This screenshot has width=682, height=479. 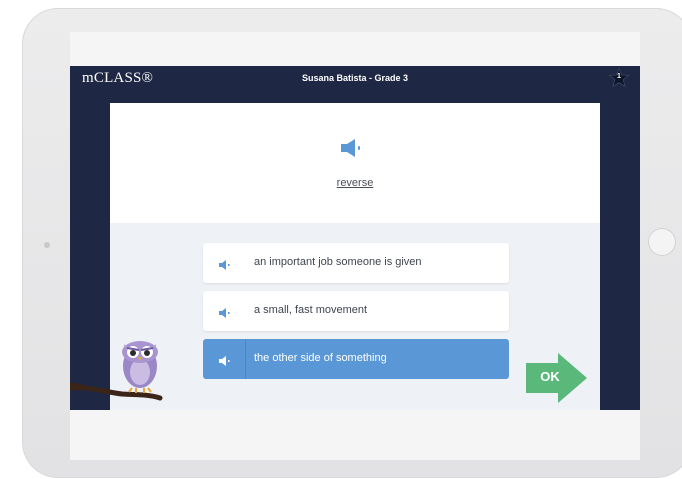 What do you see at coordinates (47, 245) in the screenshot?
I see `camera-dot` at bounding box center [47, 245].